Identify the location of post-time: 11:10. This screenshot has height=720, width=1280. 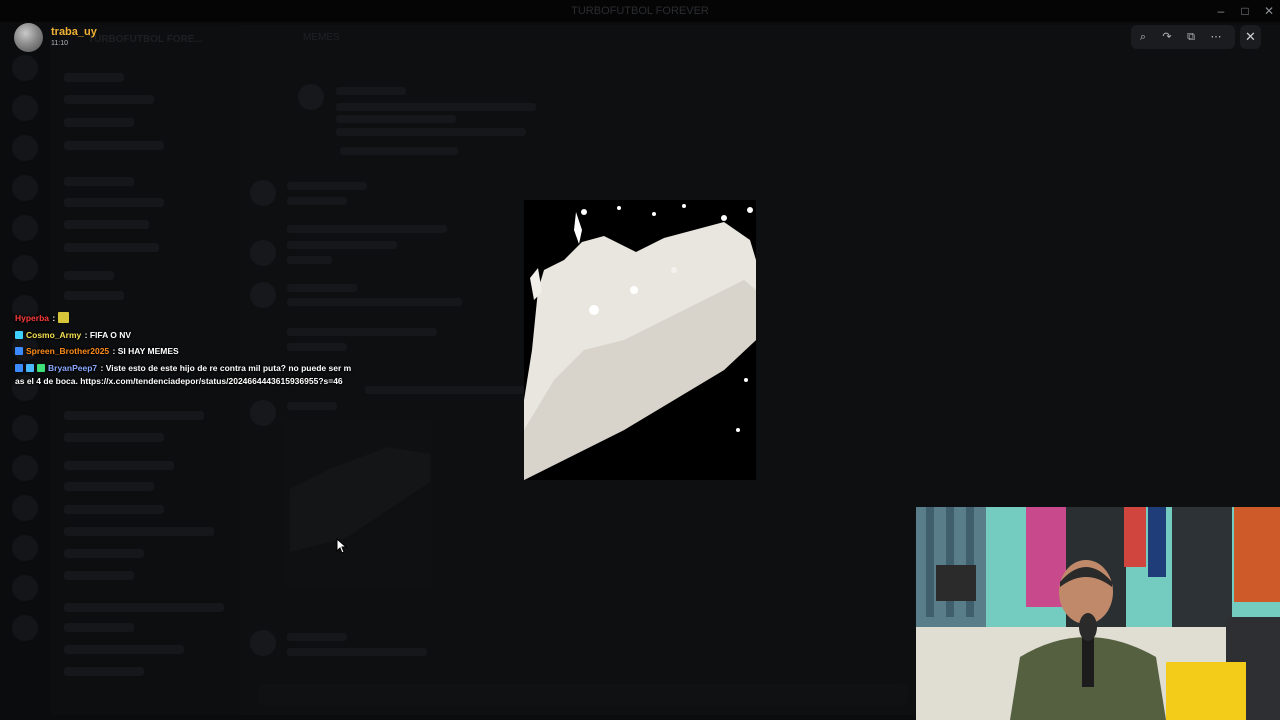
(59, 43).